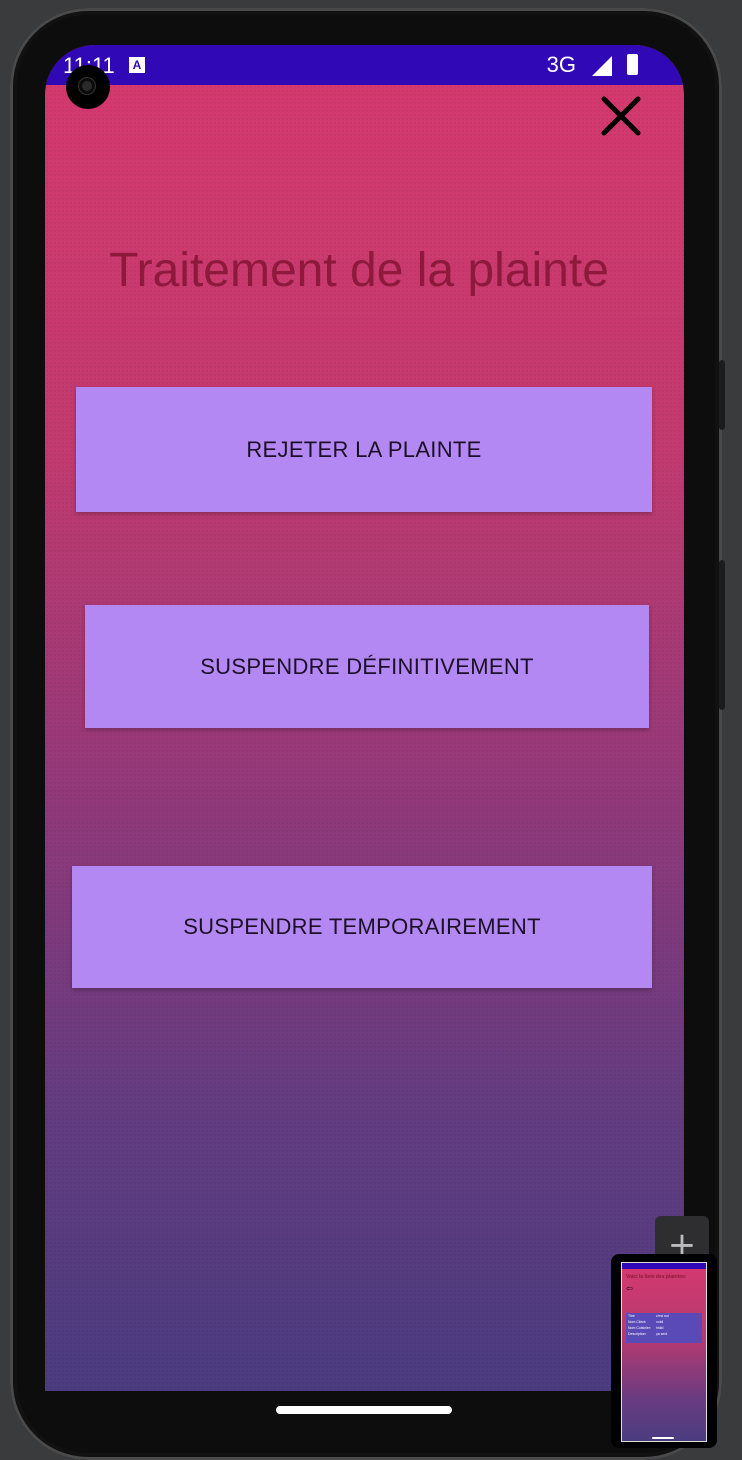  Describe the element at coordinates (364, 449) in the screenshot. I see `reject-complaint-button: REJETER LA PLAINTE` at that location.